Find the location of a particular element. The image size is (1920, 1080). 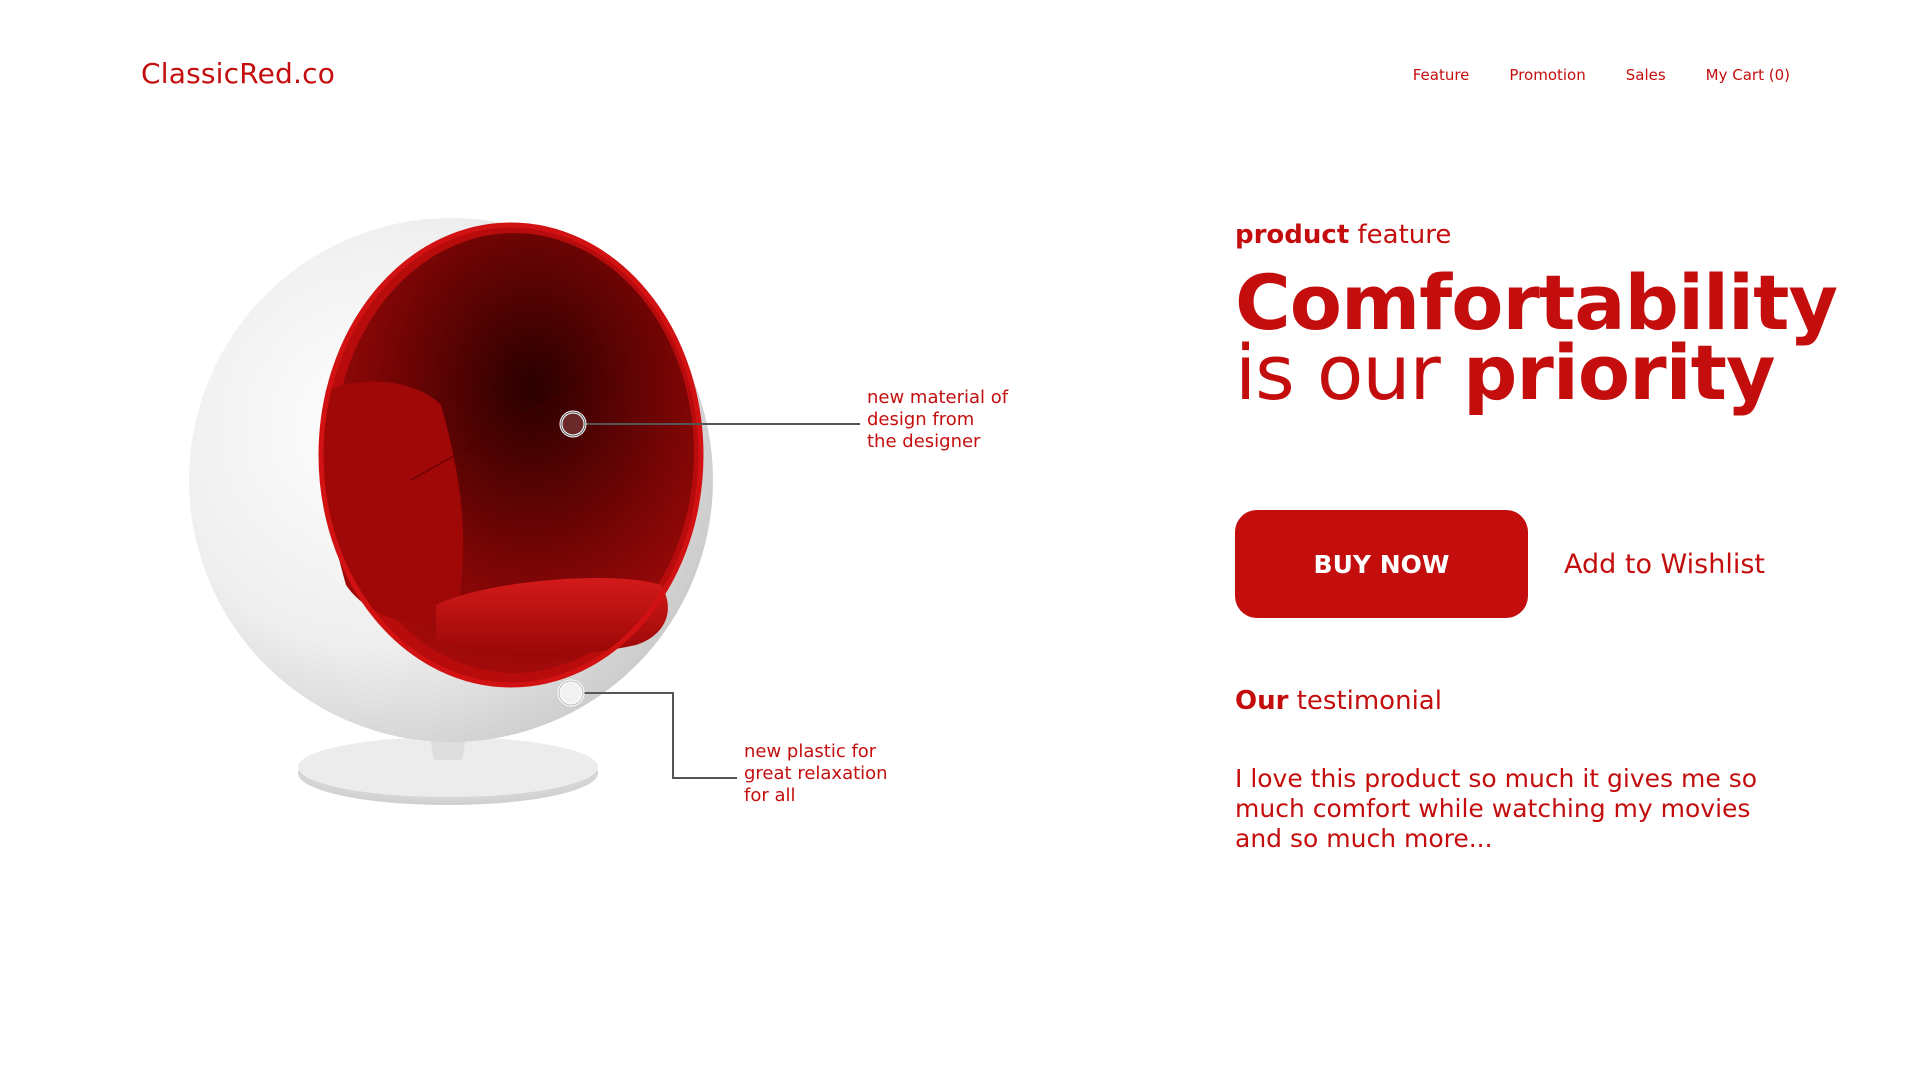

headline-line2-bold: priority is located at coordinates (1619, 372).